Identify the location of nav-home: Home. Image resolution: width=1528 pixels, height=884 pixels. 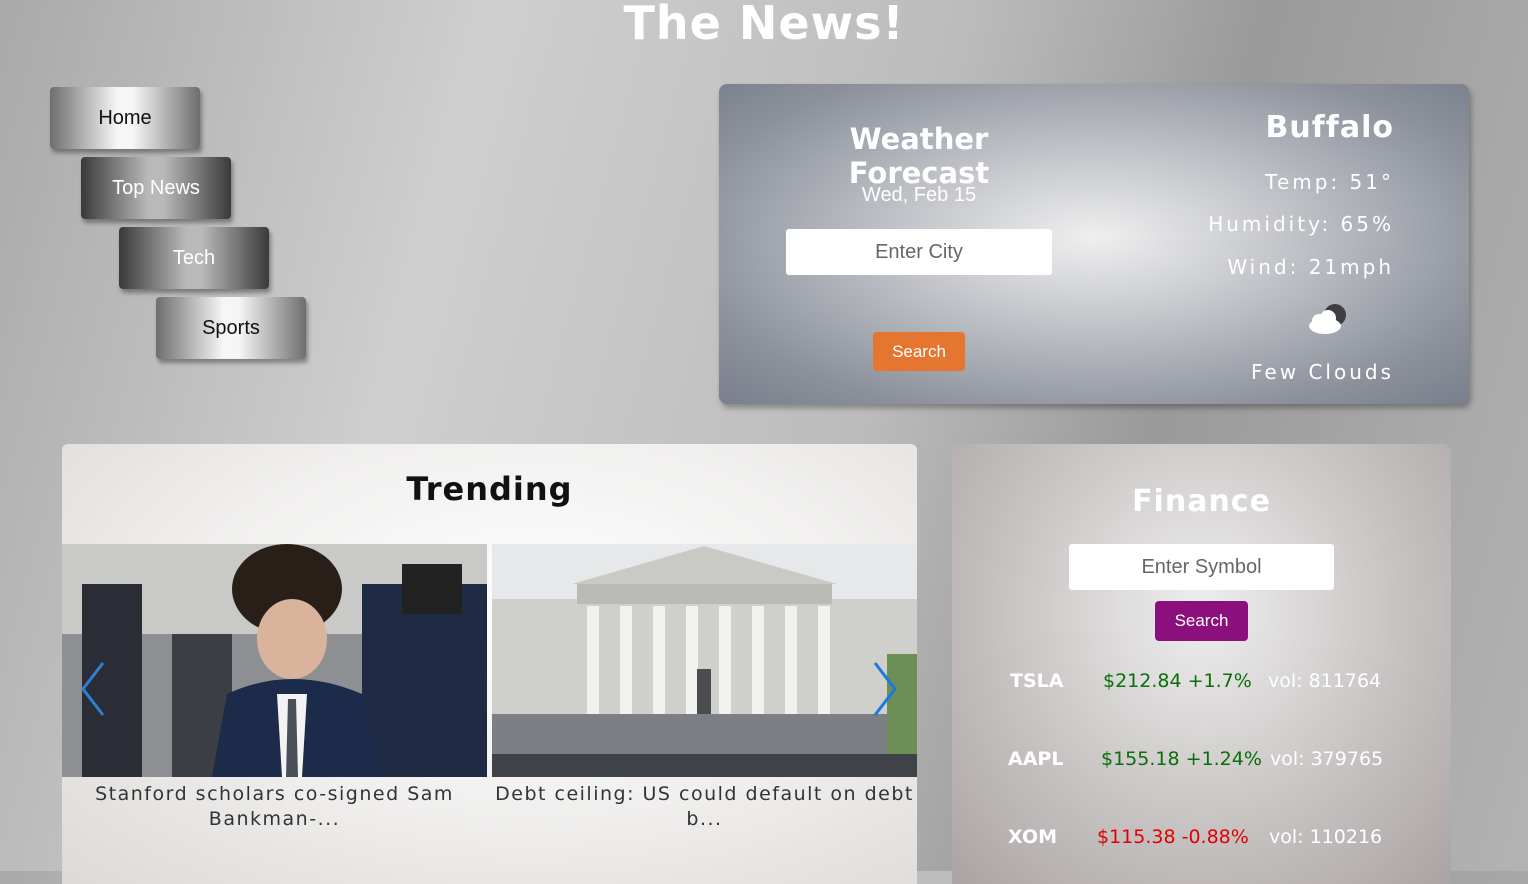
(125, 118).